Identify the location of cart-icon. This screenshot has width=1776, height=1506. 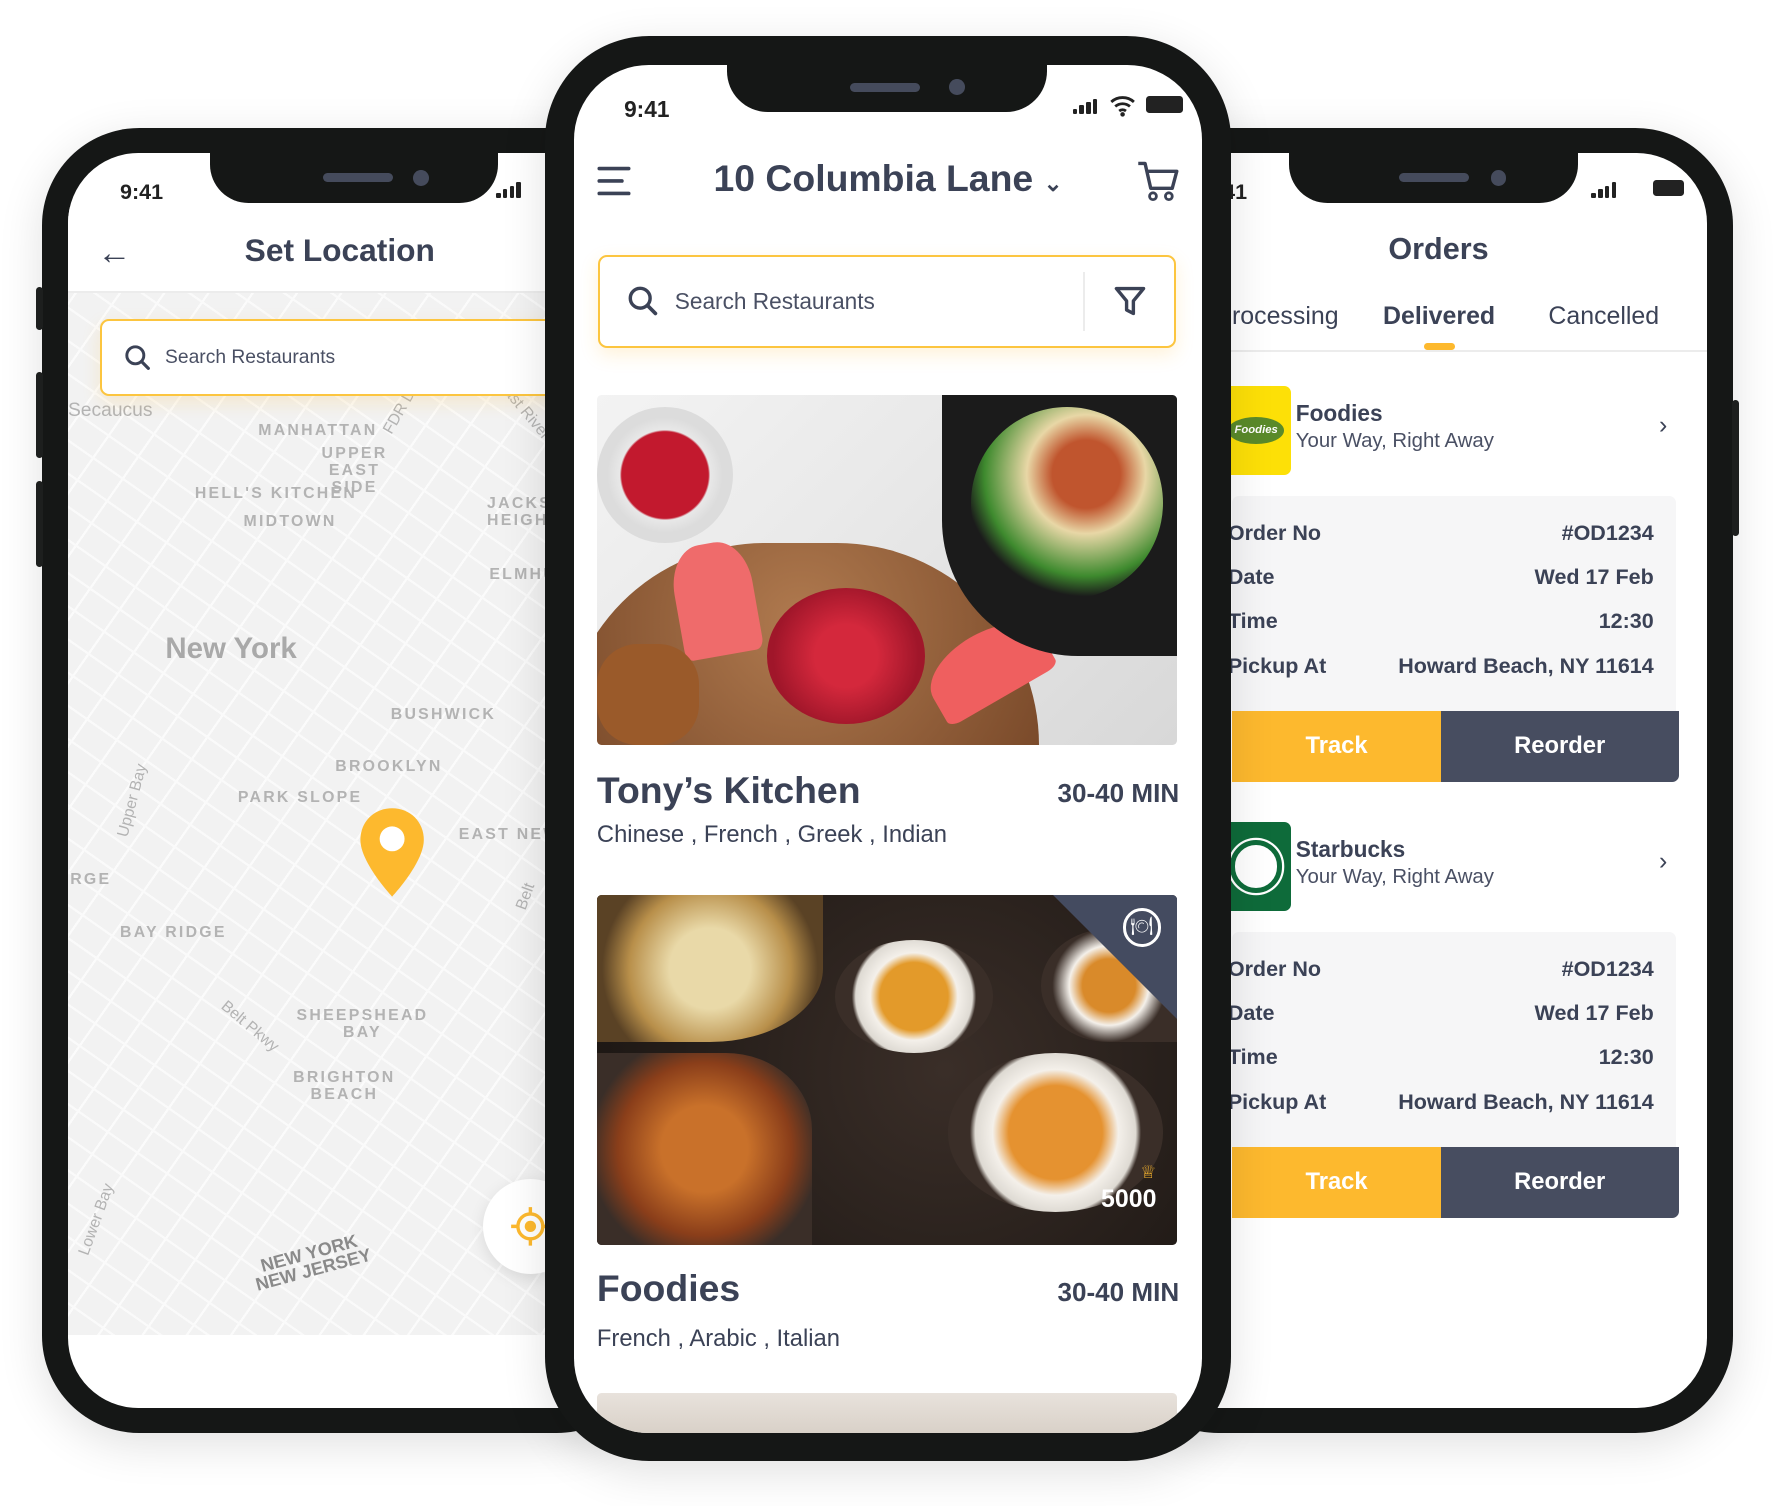
(1157, 181).